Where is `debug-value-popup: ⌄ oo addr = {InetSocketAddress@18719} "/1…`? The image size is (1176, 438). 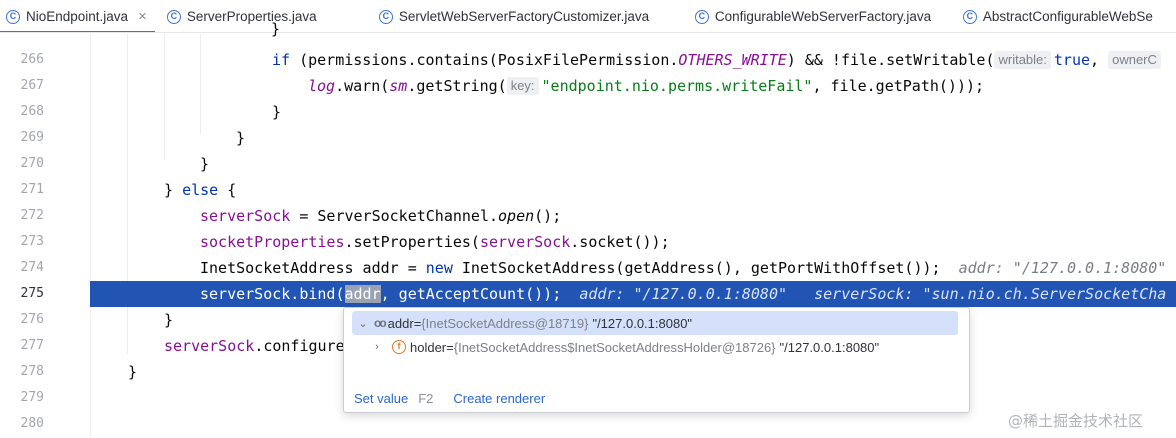 debug-value-popup: ⌄ oo addr = {InetSocketAddress@18719} "/1… is located at coordinates (656, 360).